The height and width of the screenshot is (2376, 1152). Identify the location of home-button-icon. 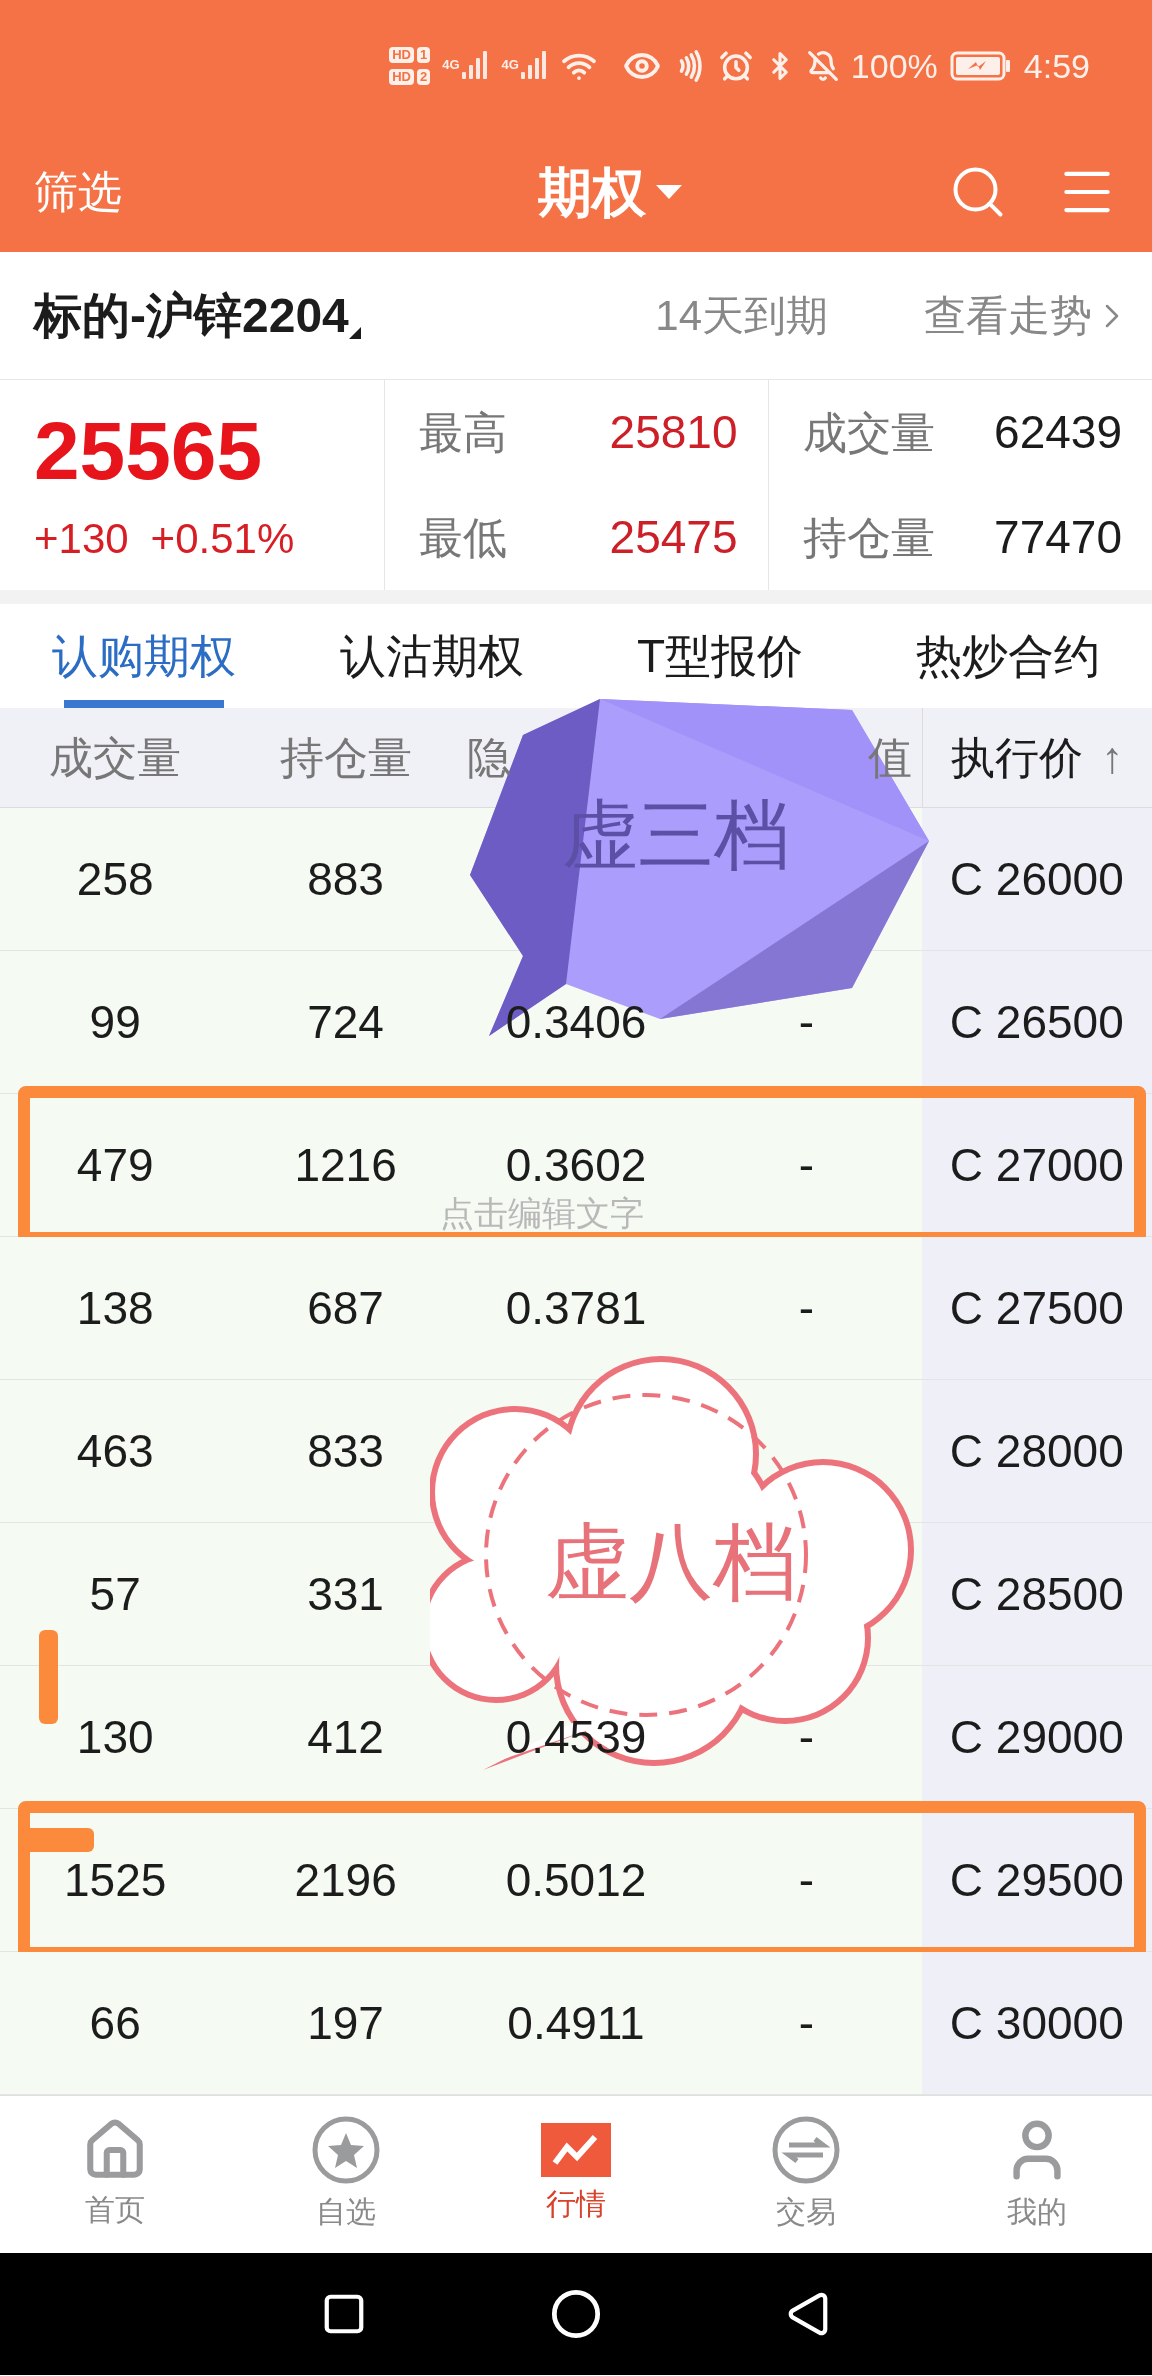
(576, 2314).